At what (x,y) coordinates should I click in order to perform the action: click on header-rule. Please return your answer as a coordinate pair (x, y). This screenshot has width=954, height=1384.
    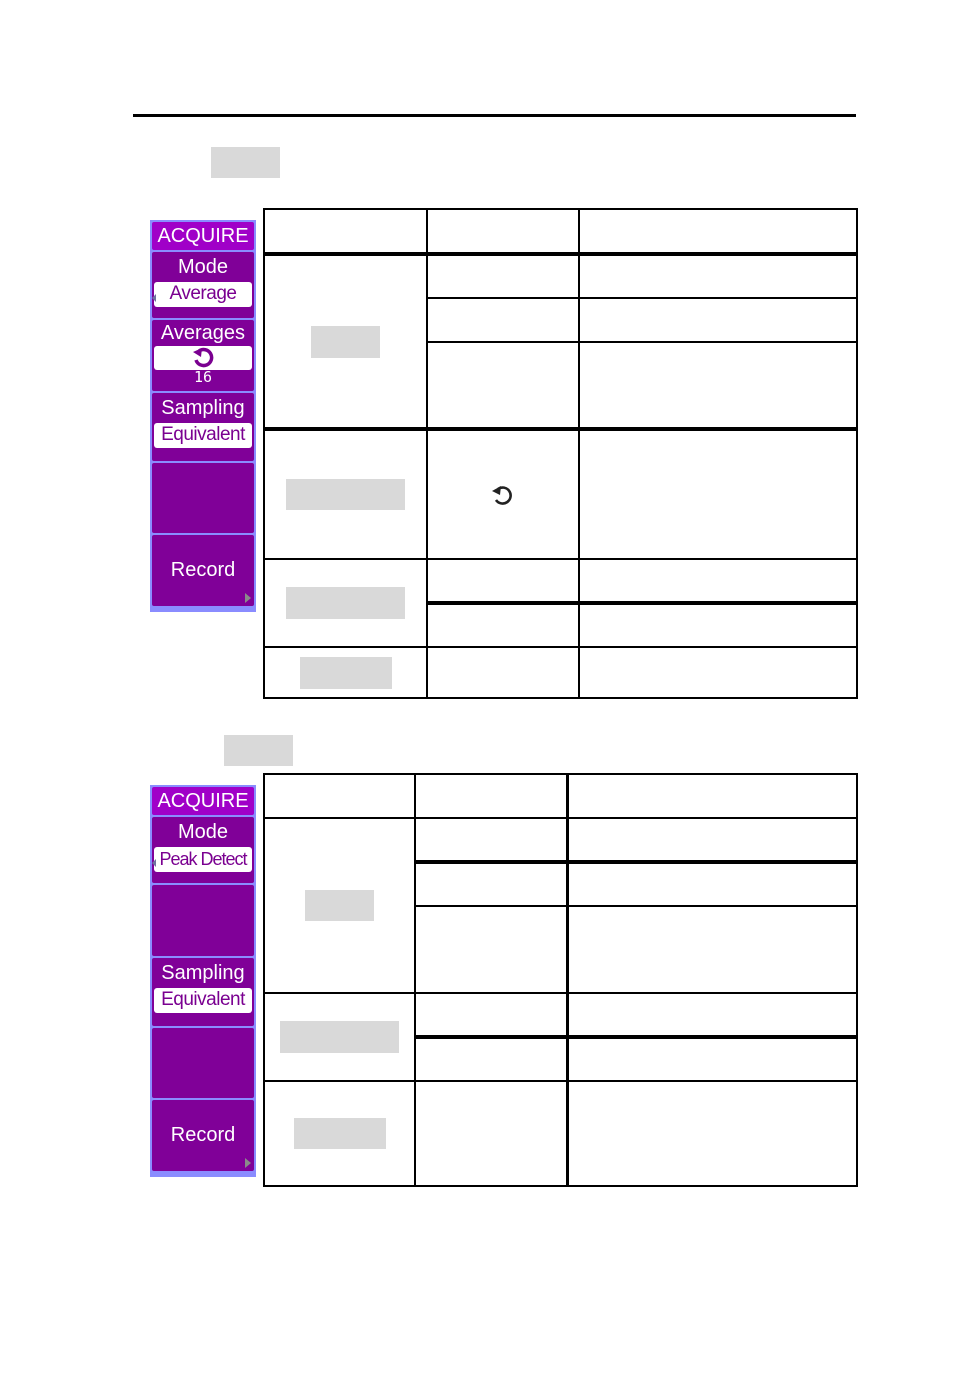
    Looking at the image, I should click on (494, 115).